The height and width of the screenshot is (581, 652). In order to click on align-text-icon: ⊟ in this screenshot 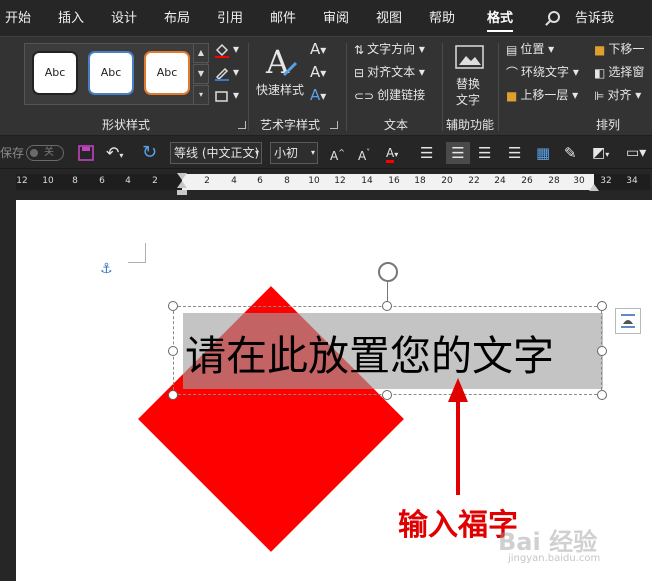, I will do `click(359, 72)`.